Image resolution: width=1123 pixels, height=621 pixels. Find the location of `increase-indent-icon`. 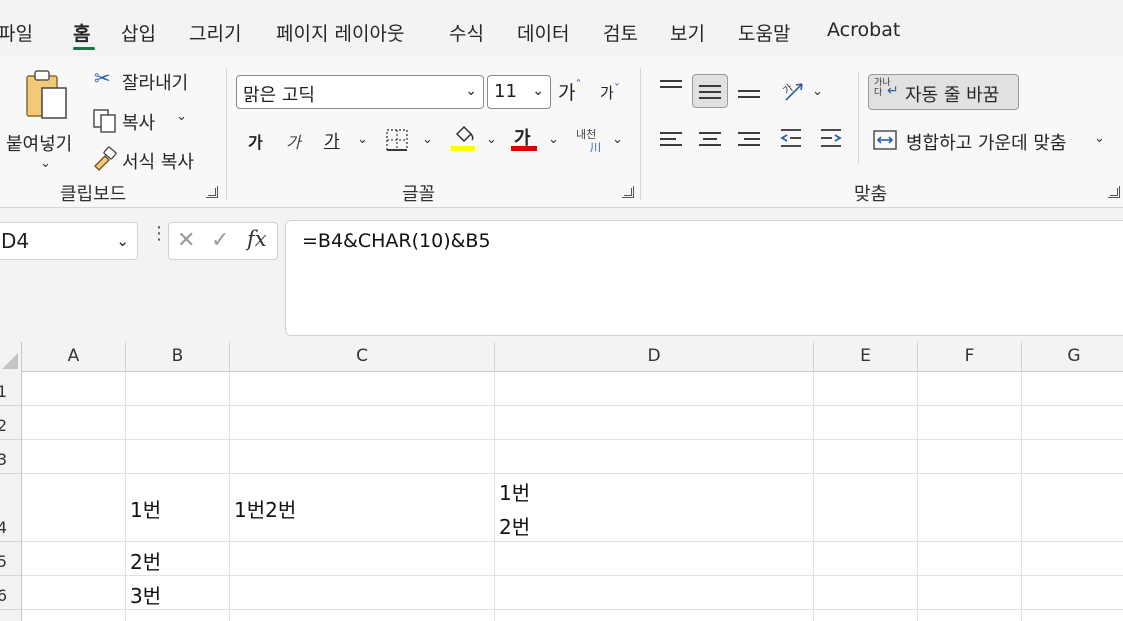

increase-indent-icon is located at coordinates (831, 138).